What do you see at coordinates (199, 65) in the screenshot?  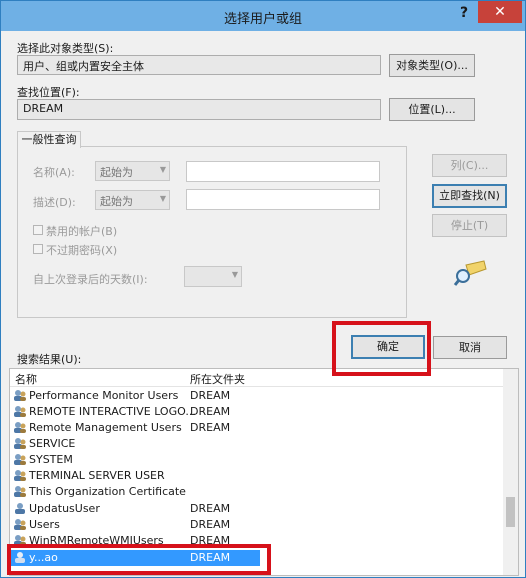 I see `object-type-field: 用户、组或内置安全主体` at bounding box center [199, 65].